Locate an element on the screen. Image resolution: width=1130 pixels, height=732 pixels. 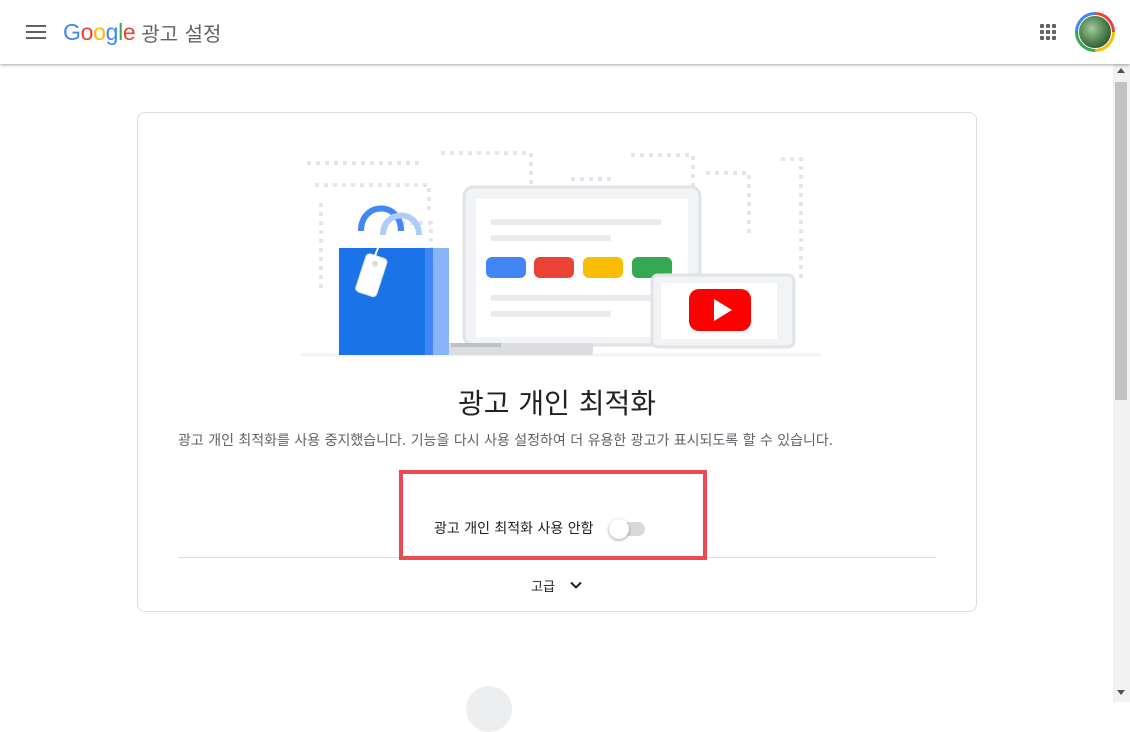
account-avatar is located at coordinates (1095, 32).